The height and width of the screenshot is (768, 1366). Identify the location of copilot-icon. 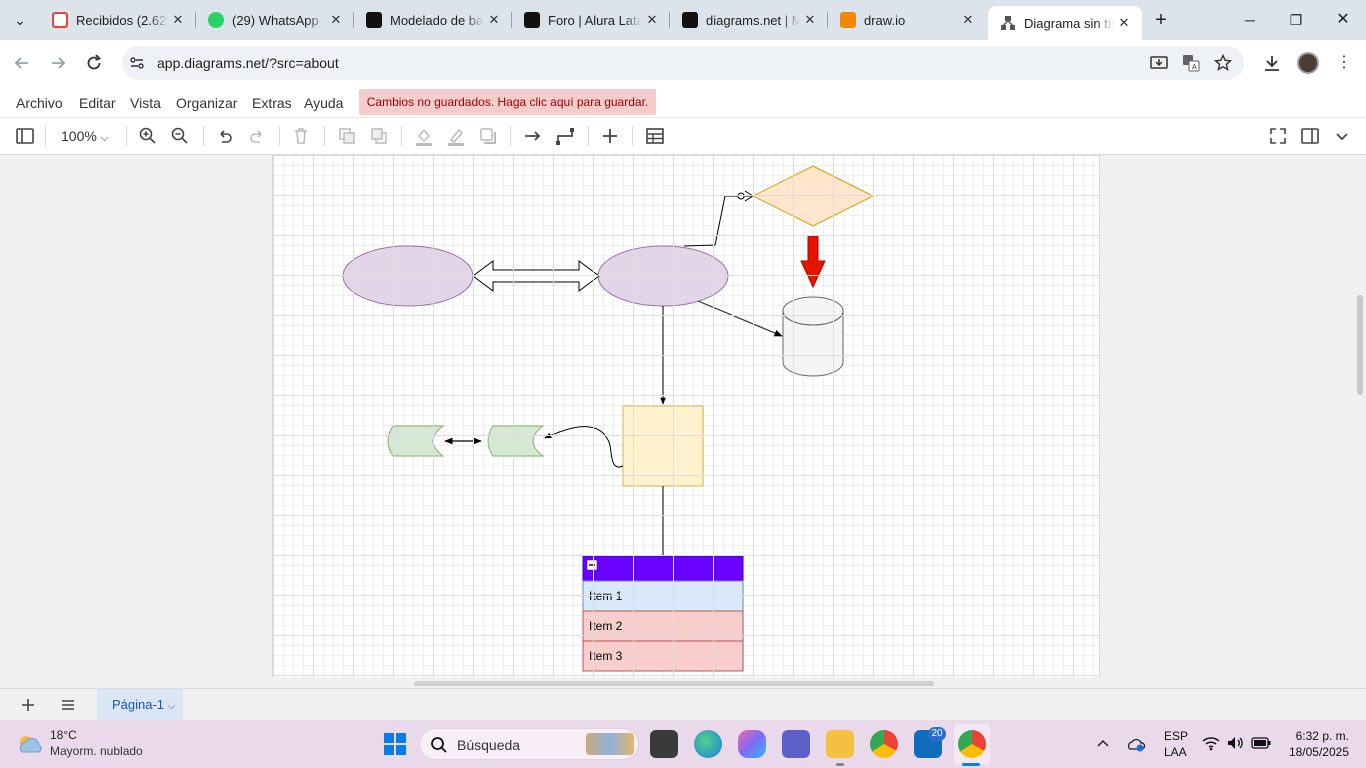
(752, 744).